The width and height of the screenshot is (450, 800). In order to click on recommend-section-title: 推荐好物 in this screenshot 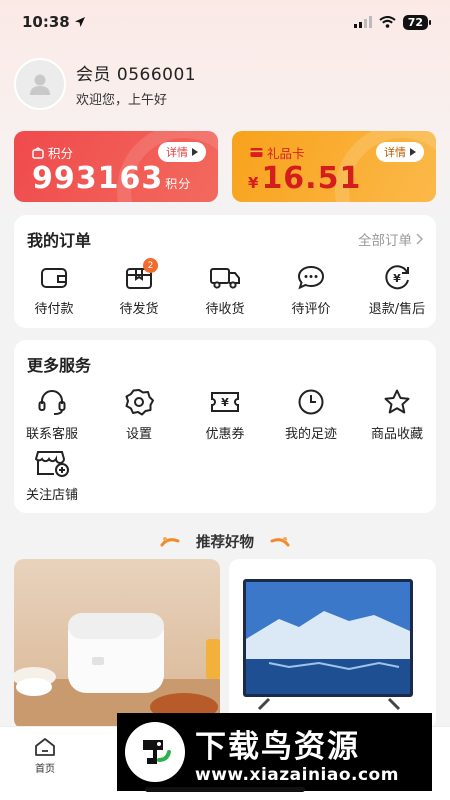, I will do `click(225, 541)`.